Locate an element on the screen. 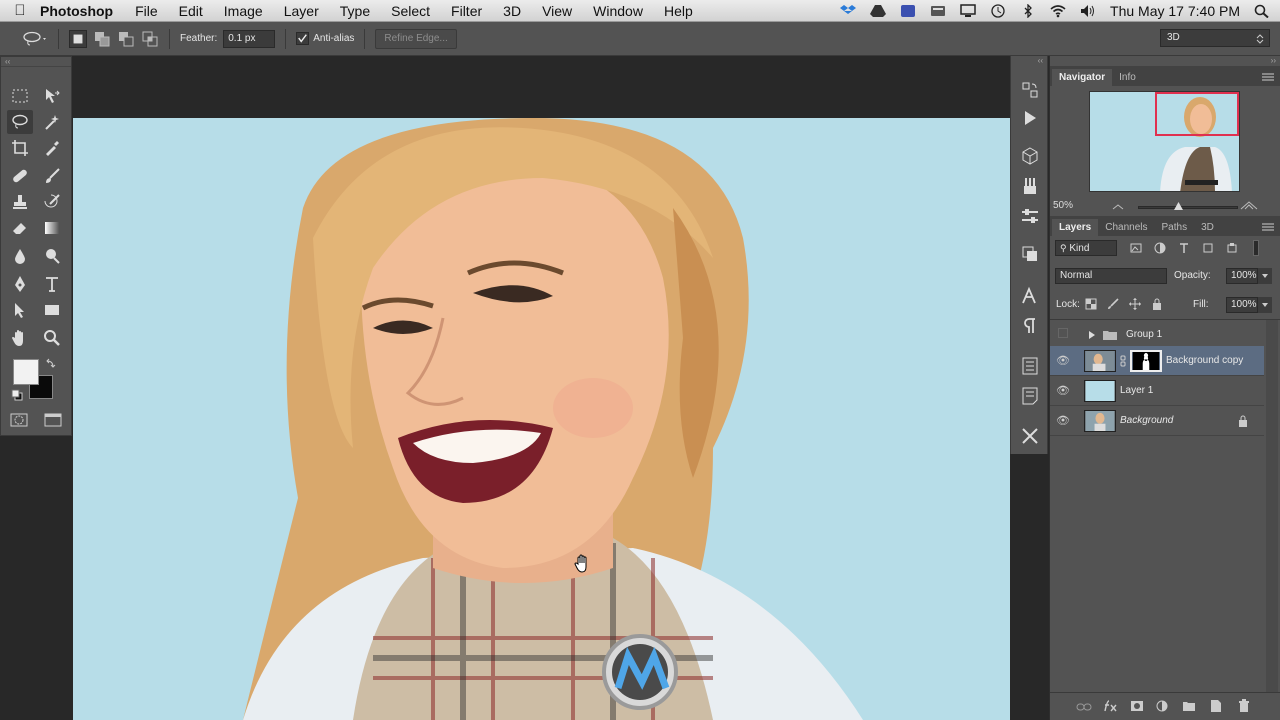 This screenshot has width=1280, height=720. menu-type: Type is located at coordinates (355, 11).